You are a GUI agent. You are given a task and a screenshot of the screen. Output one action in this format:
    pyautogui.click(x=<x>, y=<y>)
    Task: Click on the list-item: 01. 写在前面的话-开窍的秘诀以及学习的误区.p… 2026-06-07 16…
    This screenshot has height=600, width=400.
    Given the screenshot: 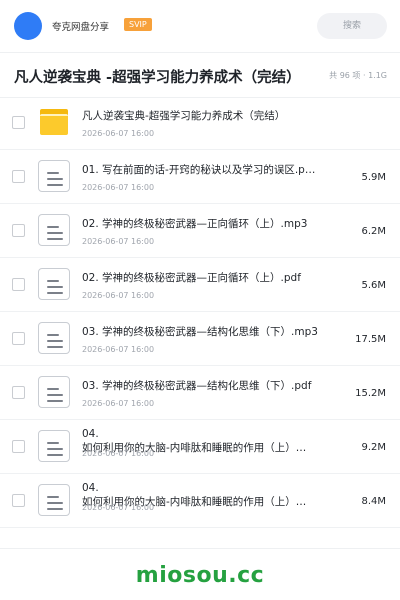 What is the action you would take?
    pyautogui.click(x=200, y=177)
    